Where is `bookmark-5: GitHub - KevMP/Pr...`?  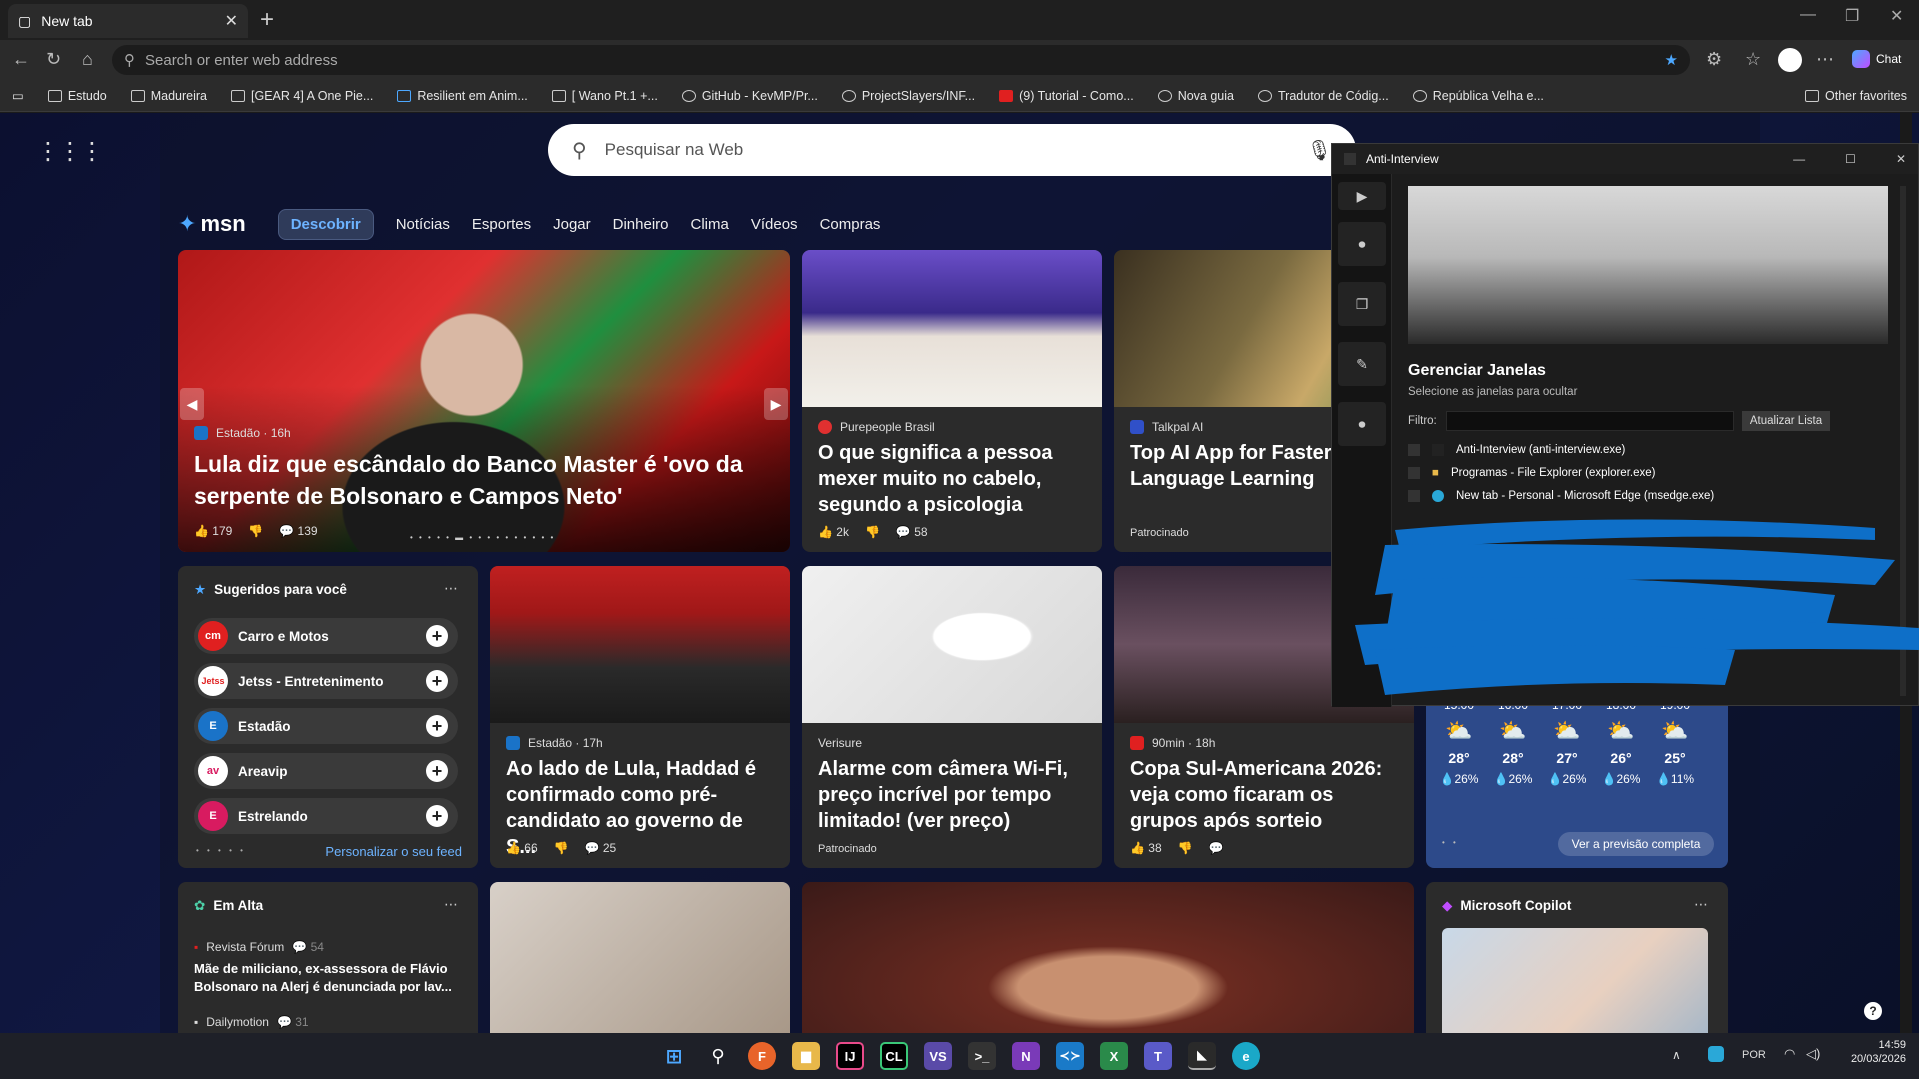 bookmark-5: GitHub - KevMP/Pr... is located at coordinates (750, 96).